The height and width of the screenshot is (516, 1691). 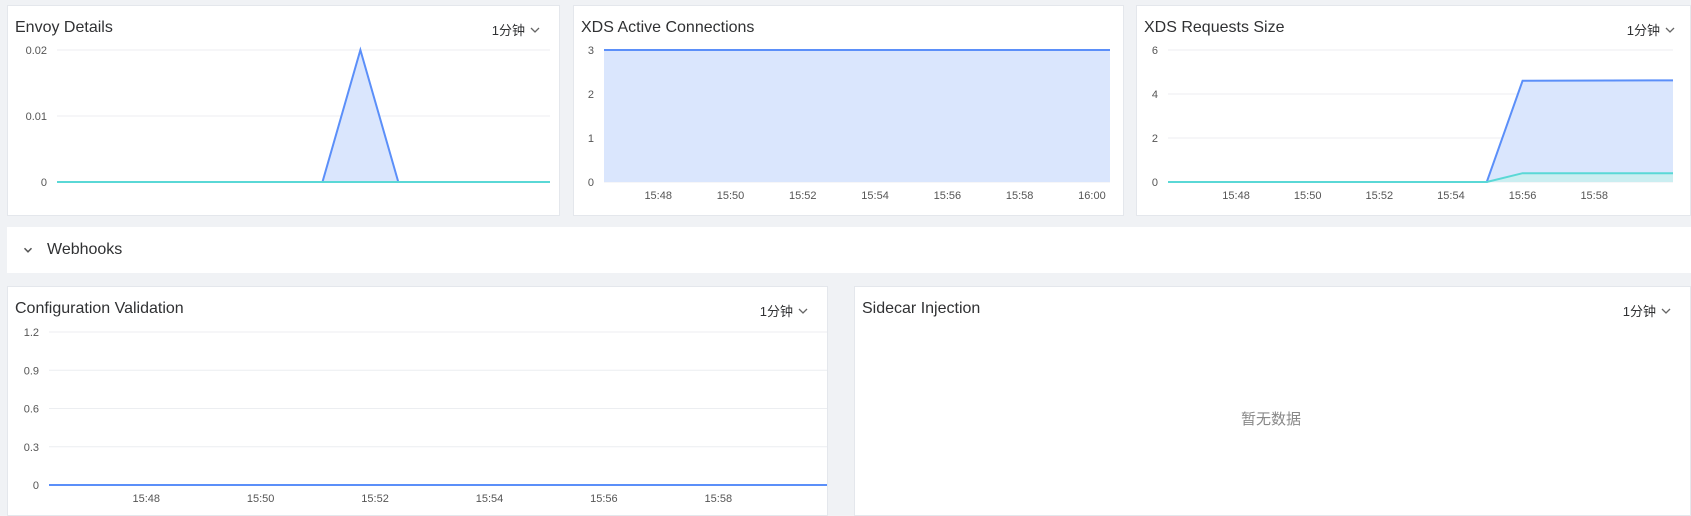 What do you see at coordinates (31, 448) in the screenshot?
I see `y-tick-label: 0.3` at bounding box center [31, 448].